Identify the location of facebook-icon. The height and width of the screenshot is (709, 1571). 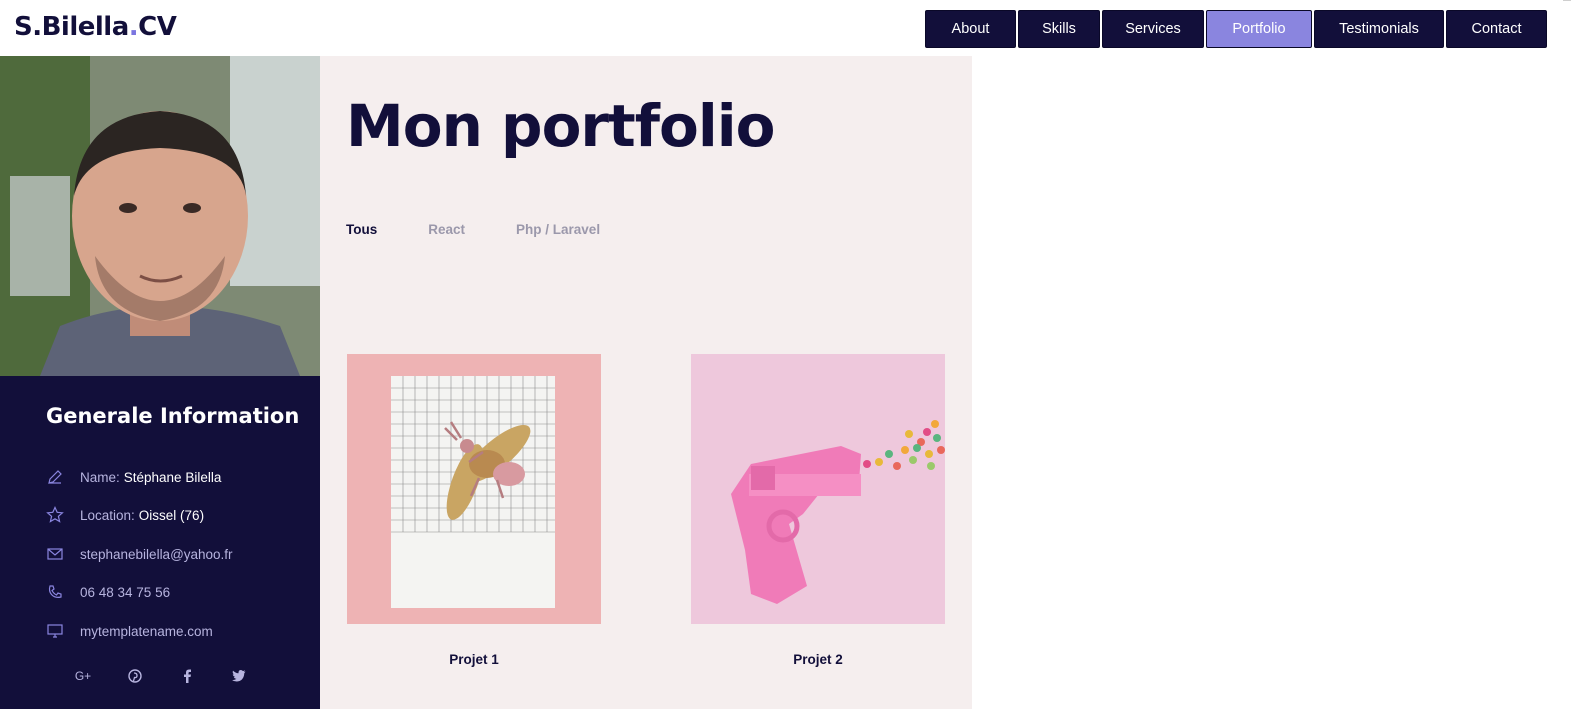
(187, 676).